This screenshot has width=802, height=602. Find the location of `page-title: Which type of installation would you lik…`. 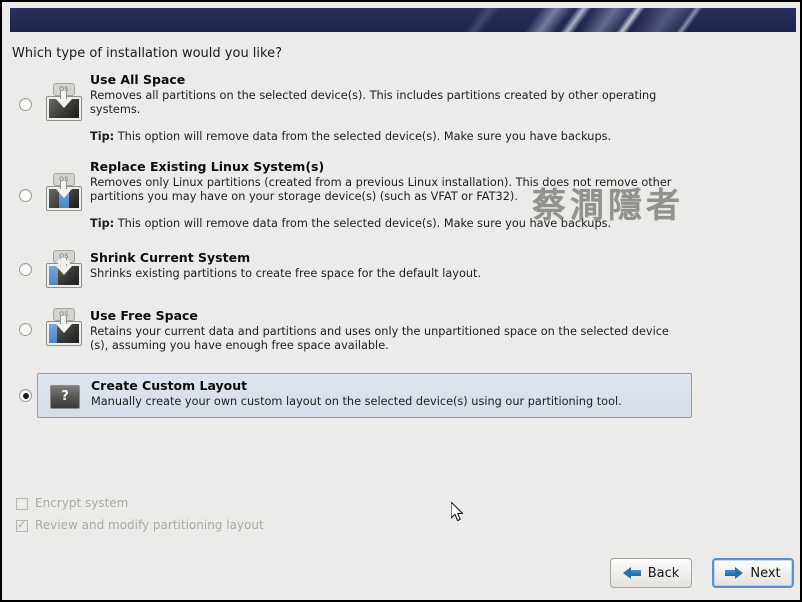

page-title: Which type of installation would you lik… is located at coordinates (147, 53).